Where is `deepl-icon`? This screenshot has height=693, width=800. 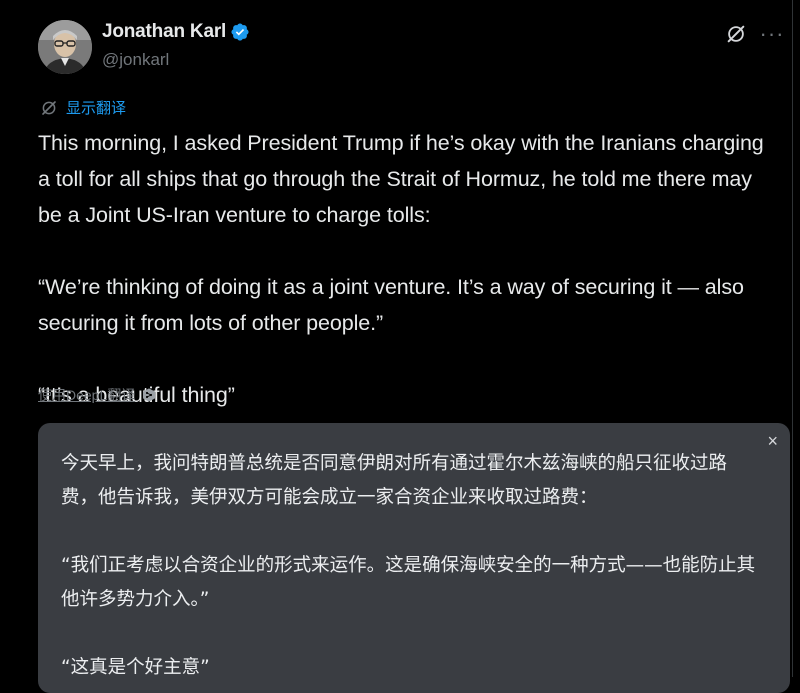 deepl-icon is located at coordinates (149, 395).